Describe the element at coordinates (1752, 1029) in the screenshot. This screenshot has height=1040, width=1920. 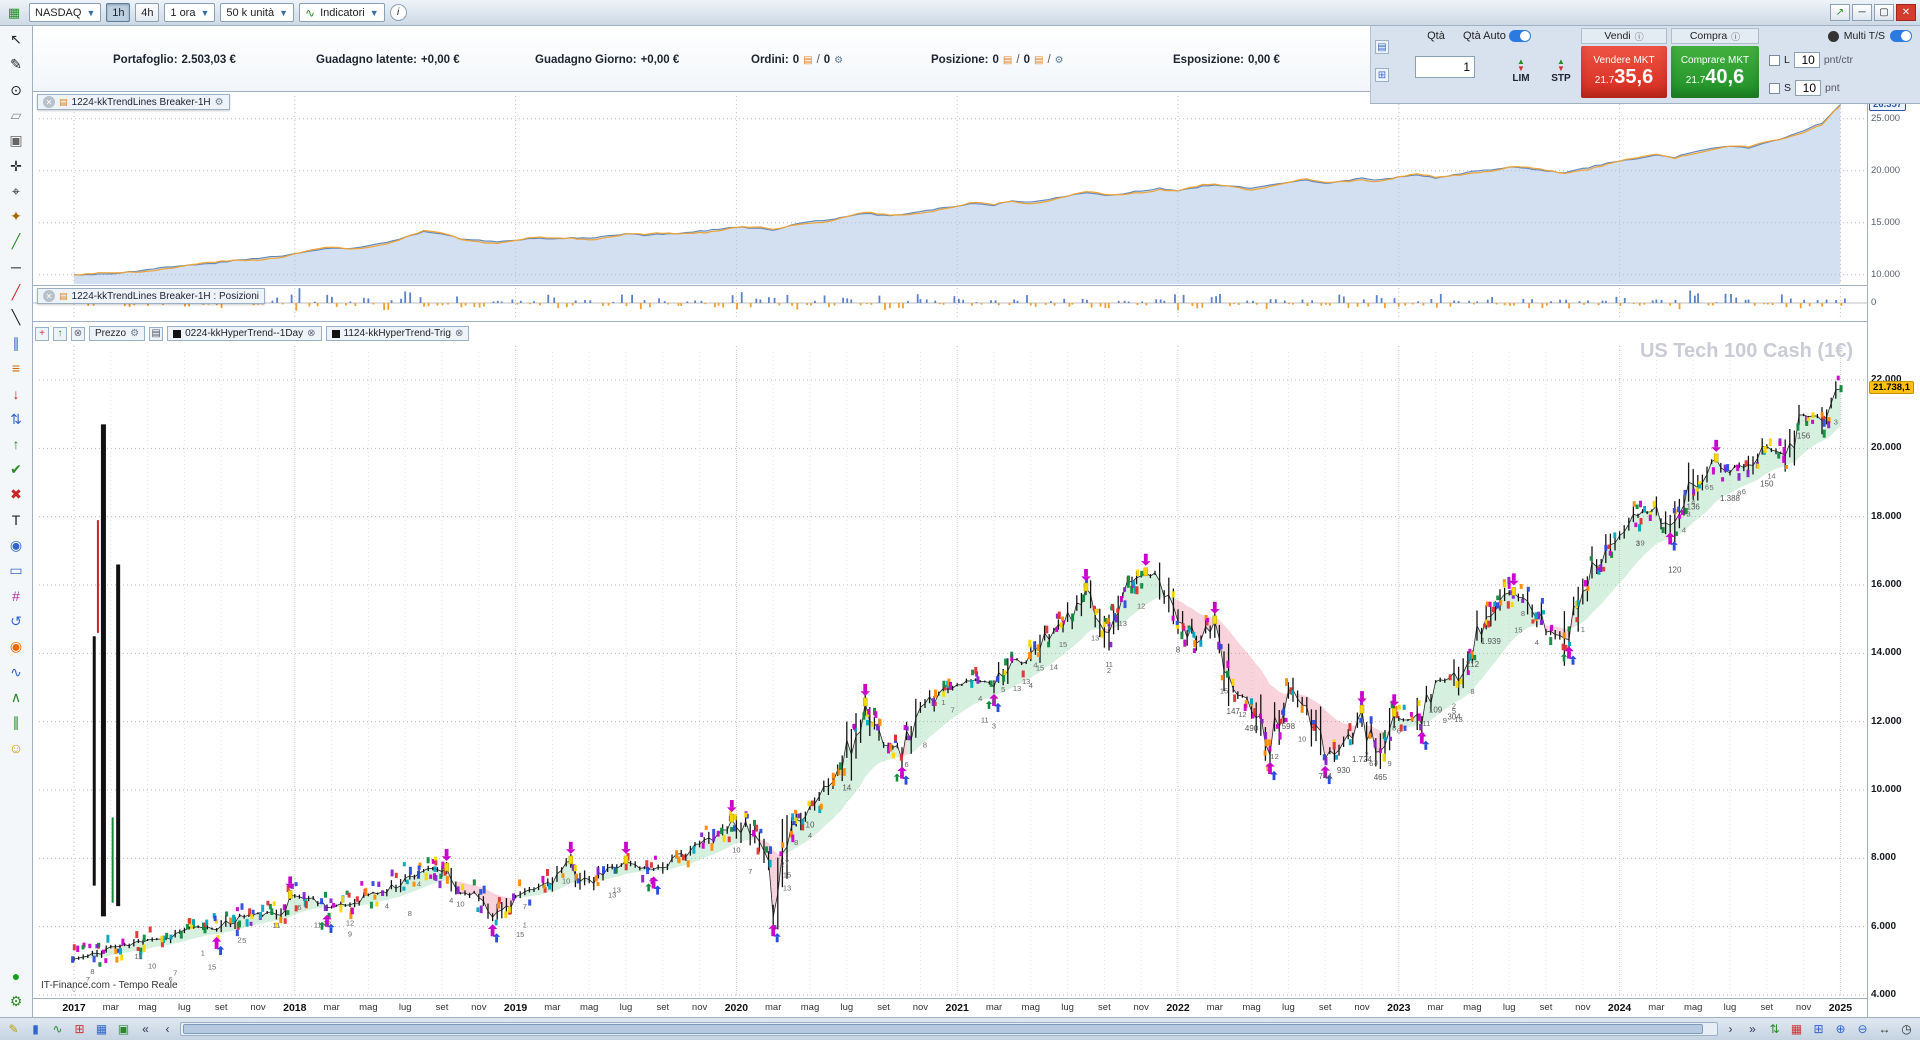
I see `scroll-far-right-button: »` at that location.